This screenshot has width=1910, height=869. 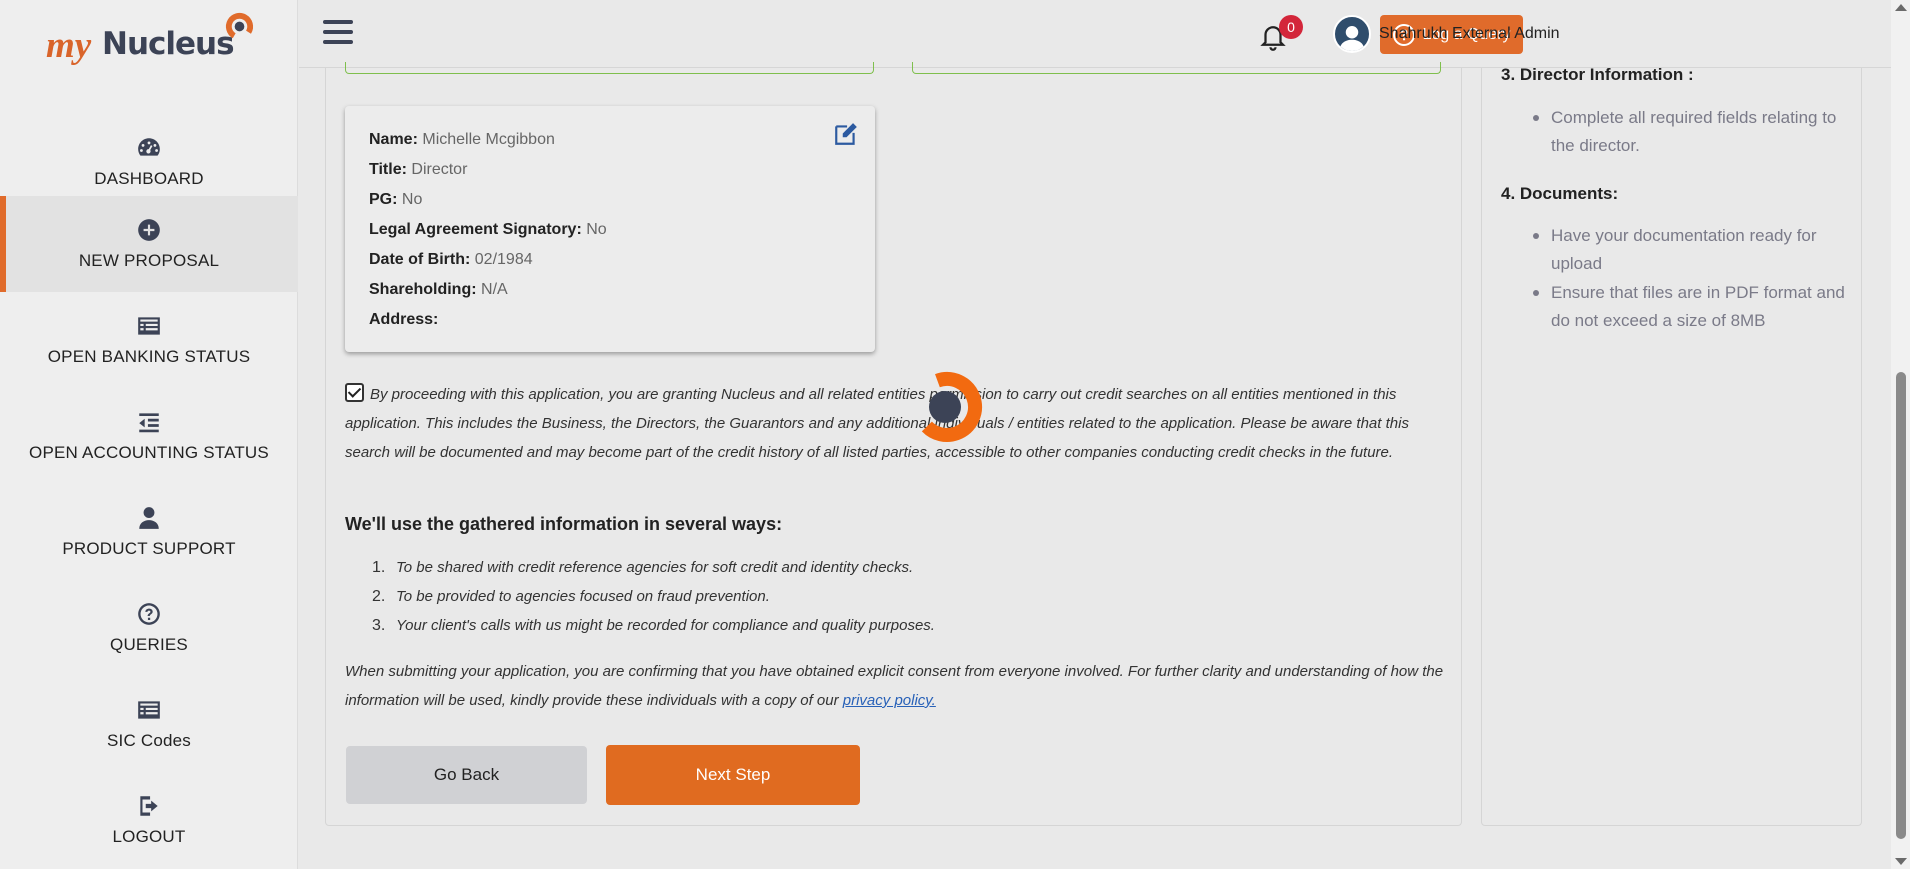 I want to click on sidebar-item-sic-codes: SIC Codes, so click(x=149, y=724).